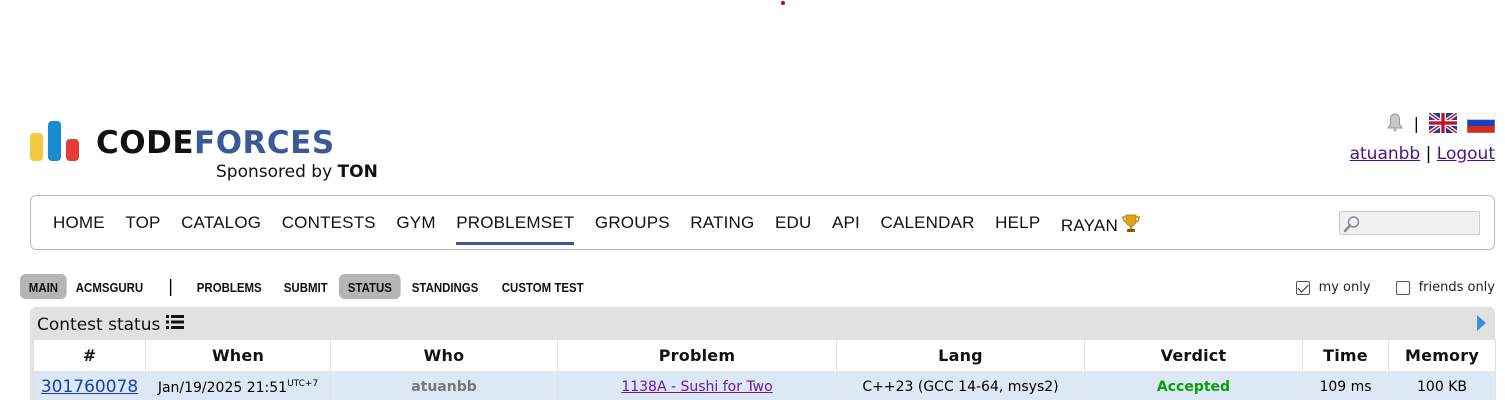 This screenshot has width=1505, height=400. What do you see at coordinates (229, 286) in the screenshot?
I see `submenu-problems: PROBLEMS` at bounding box center [229, 286].